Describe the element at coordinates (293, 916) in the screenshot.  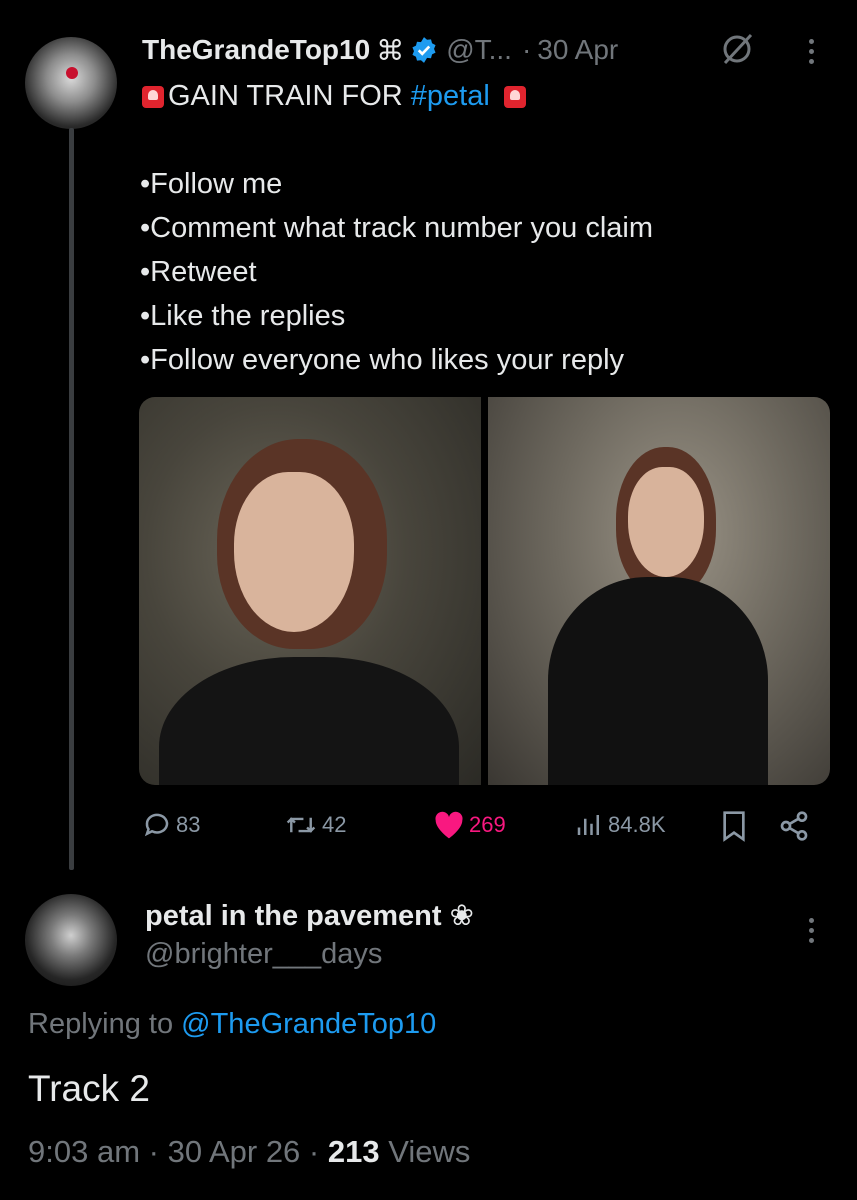
I see `reply-author-name: petal in the pavement` at that location.